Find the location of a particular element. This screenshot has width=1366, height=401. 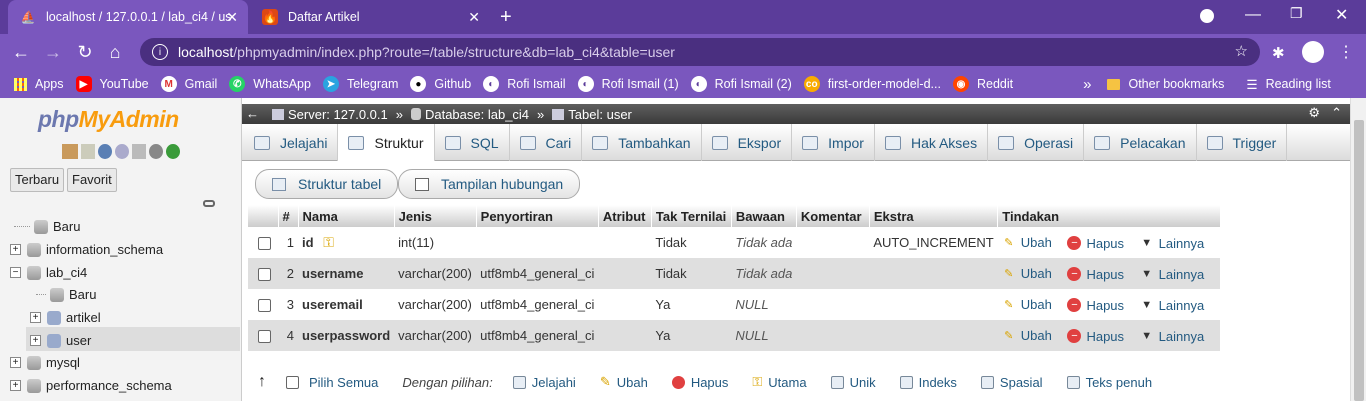

tab-privileges: Hak Akses is located at coordinates (932, 142).